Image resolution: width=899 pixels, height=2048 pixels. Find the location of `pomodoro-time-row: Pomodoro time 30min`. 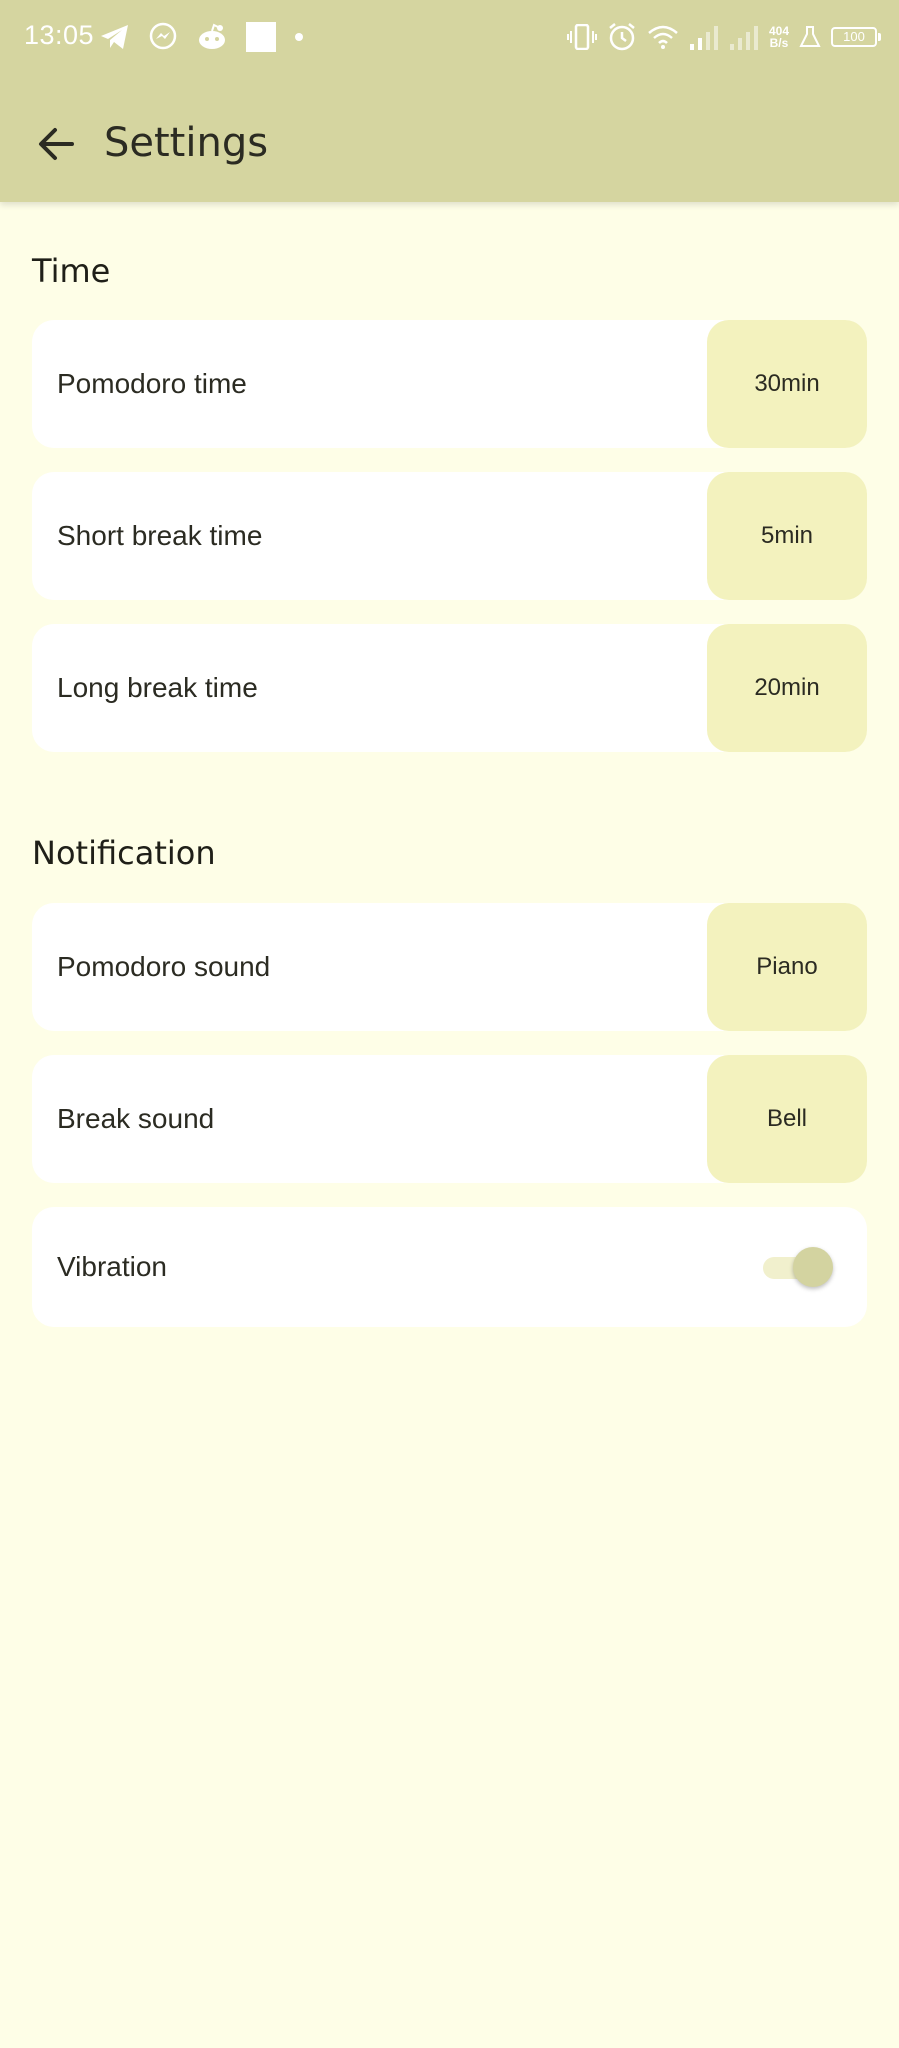

pomodoro-time-row: Pomodoro time 30min is located at coordinates (449, 384).